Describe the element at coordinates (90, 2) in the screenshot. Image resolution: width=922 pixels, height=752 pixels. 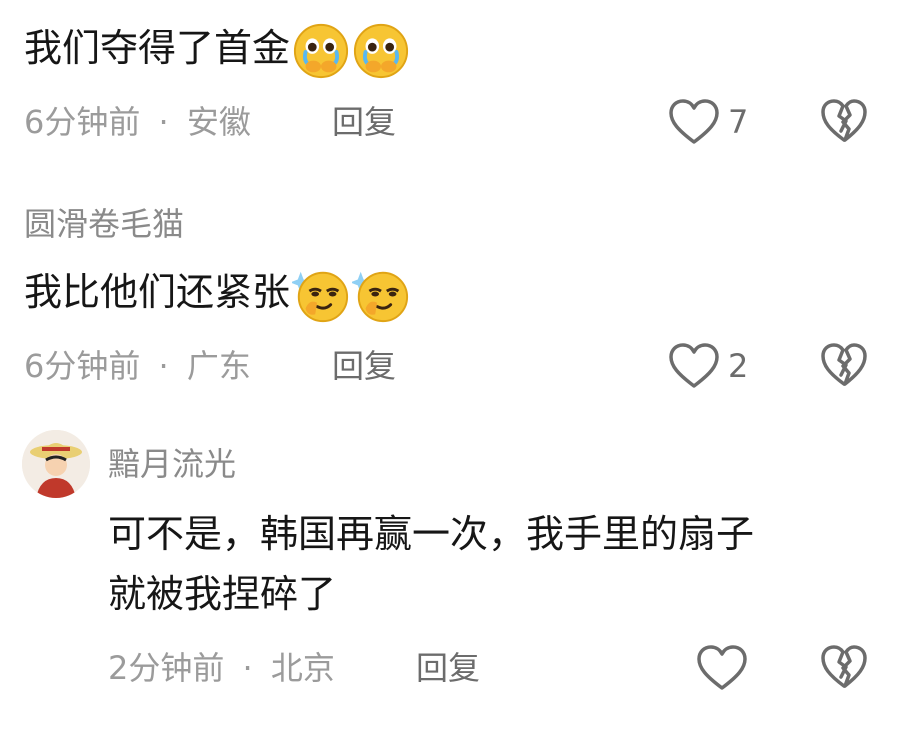
I see `cropped-username: ▁▁▁▁` at that location.